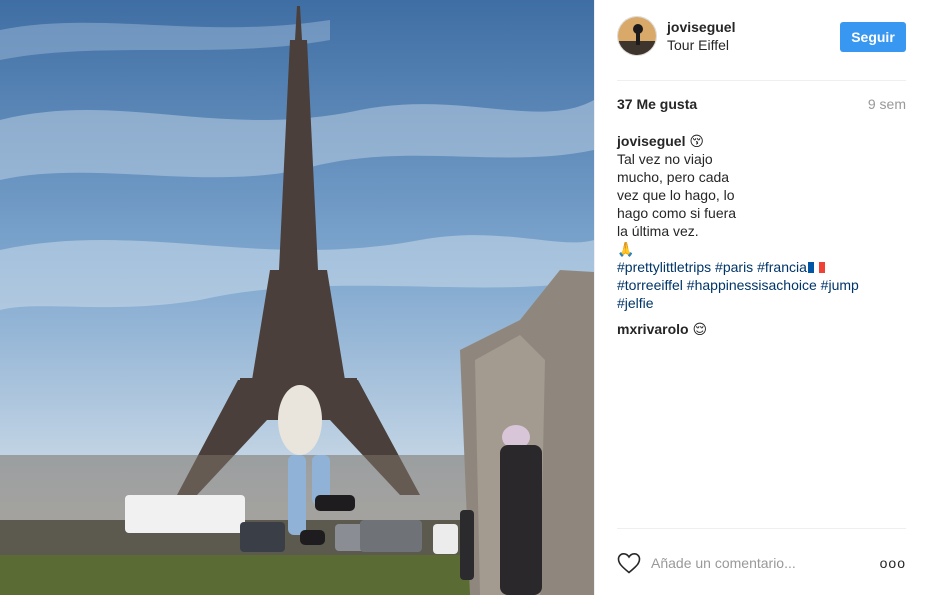  Describe the element at coordinates (893, 563) in the screenshot. I see `more-options-icon: ooo` at that location.